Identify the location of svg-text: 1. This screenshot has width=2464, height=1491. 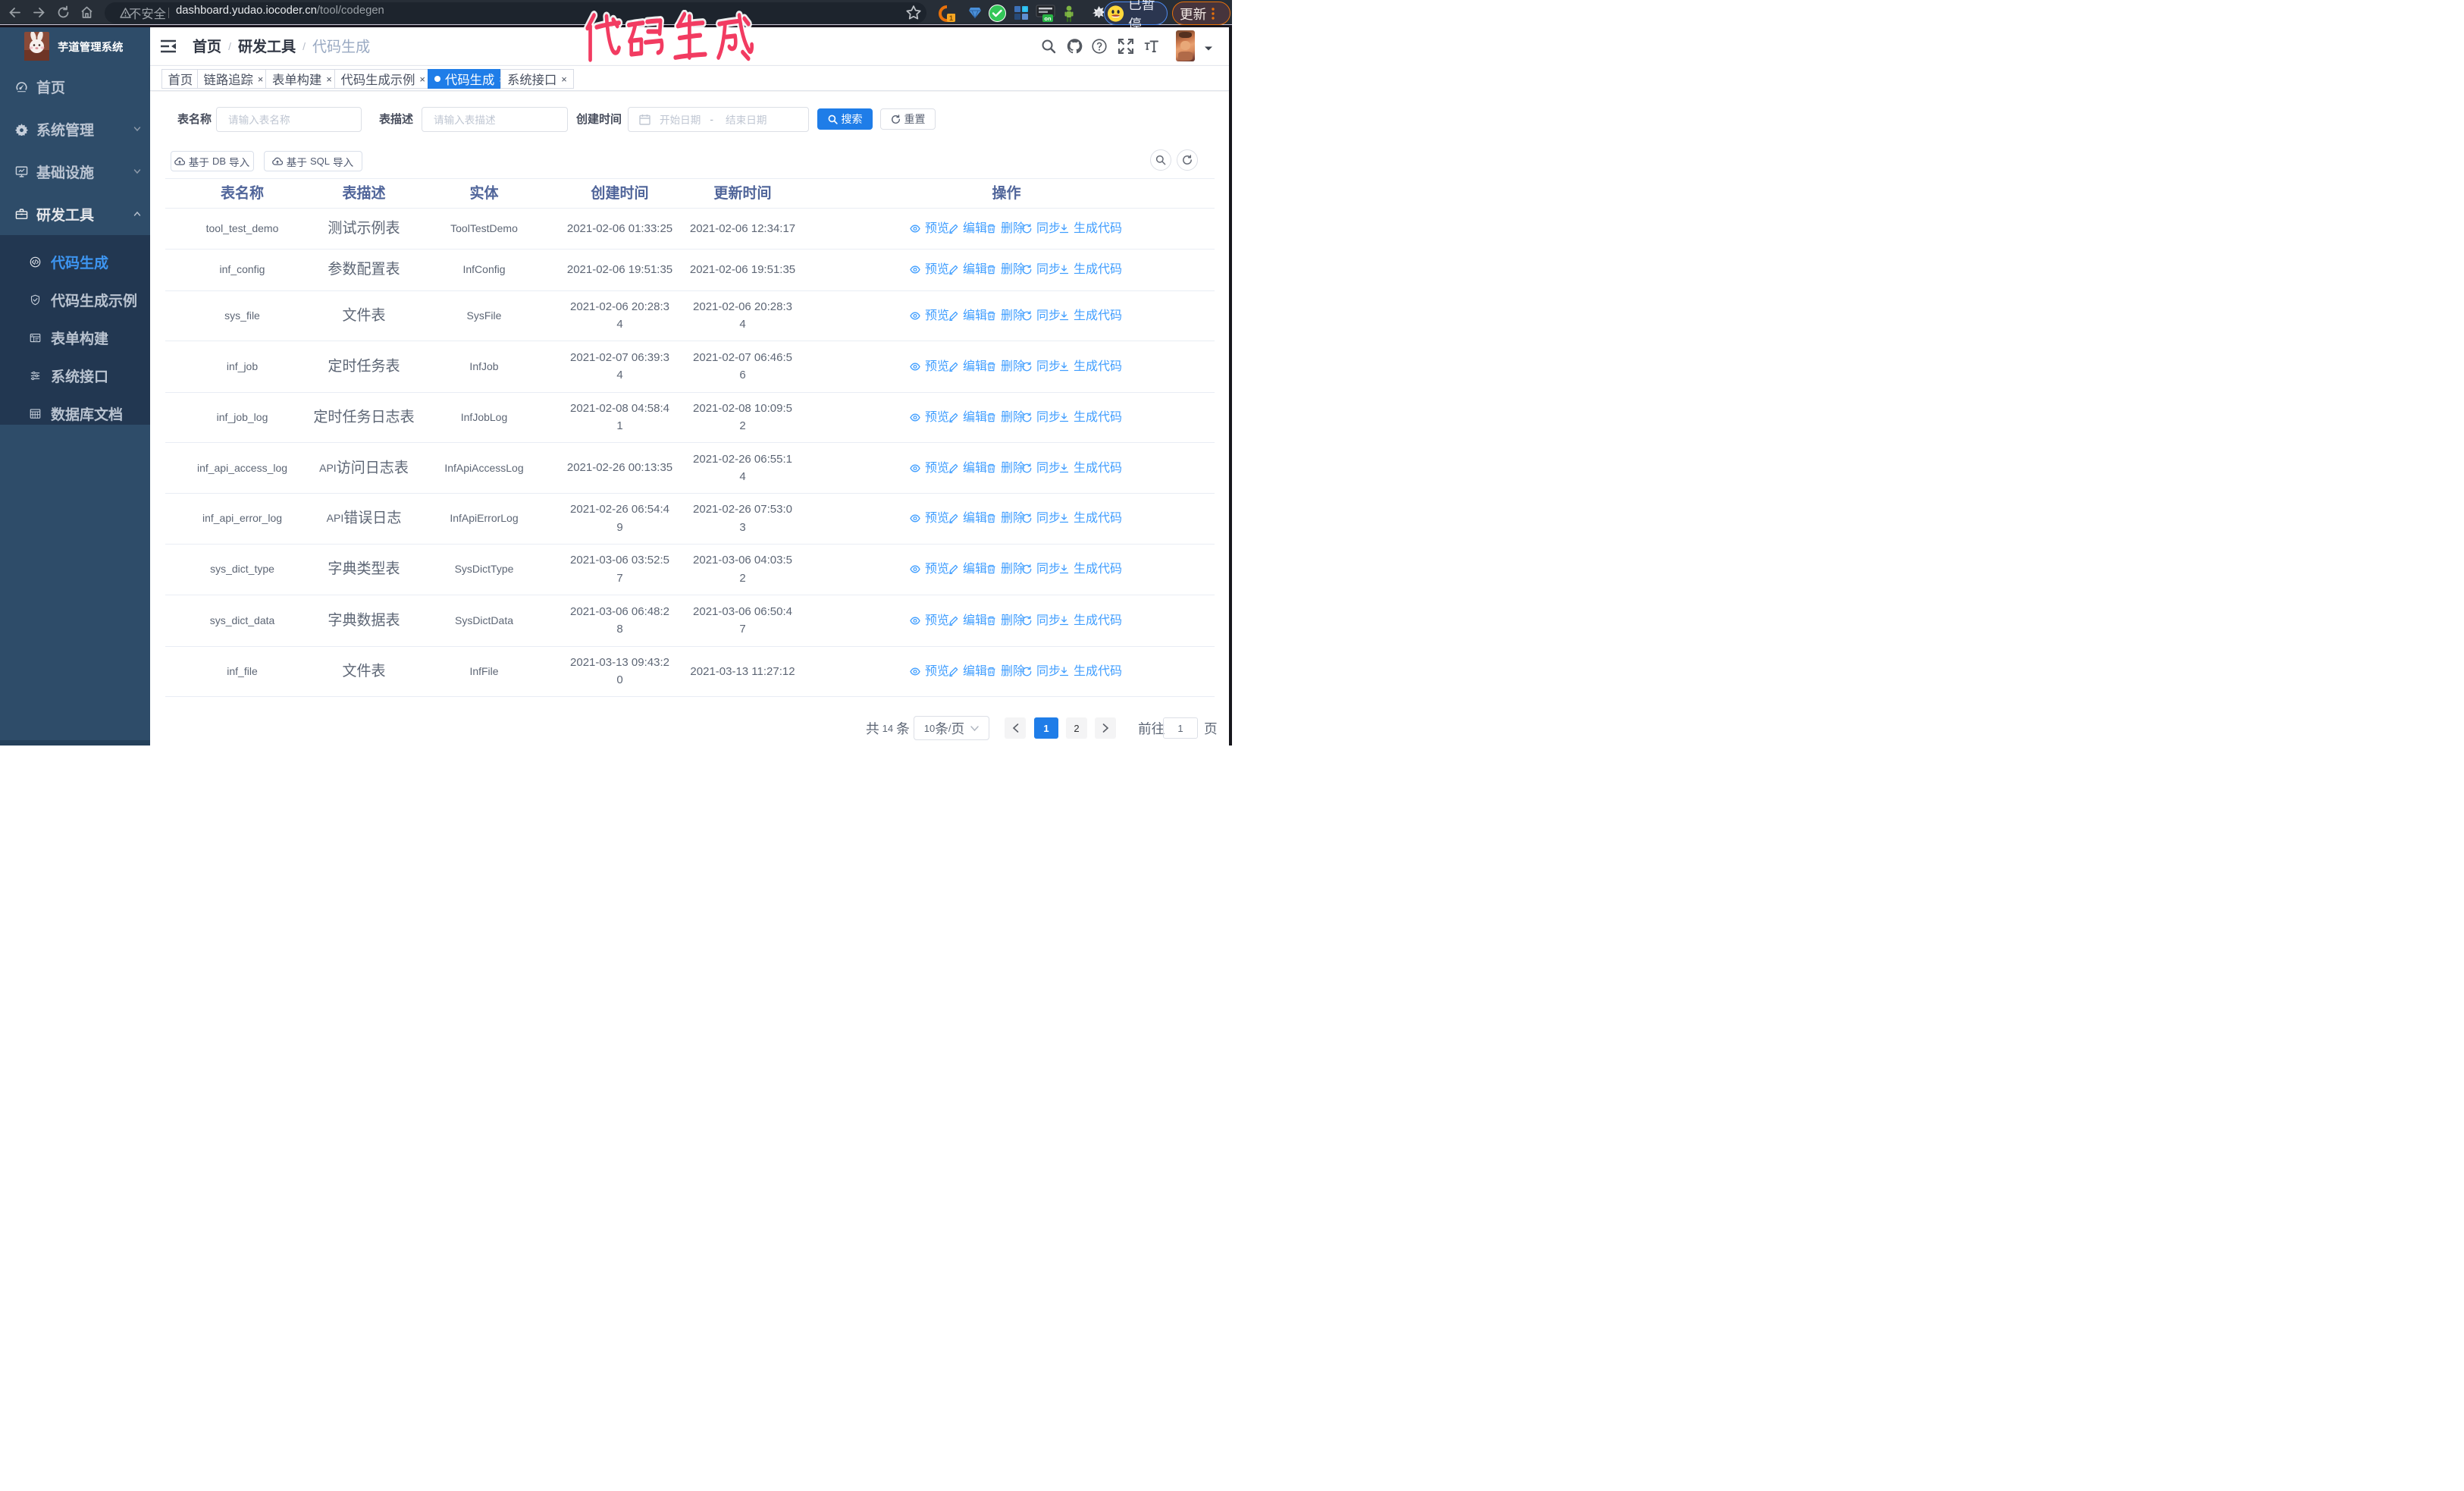
(951, 18).